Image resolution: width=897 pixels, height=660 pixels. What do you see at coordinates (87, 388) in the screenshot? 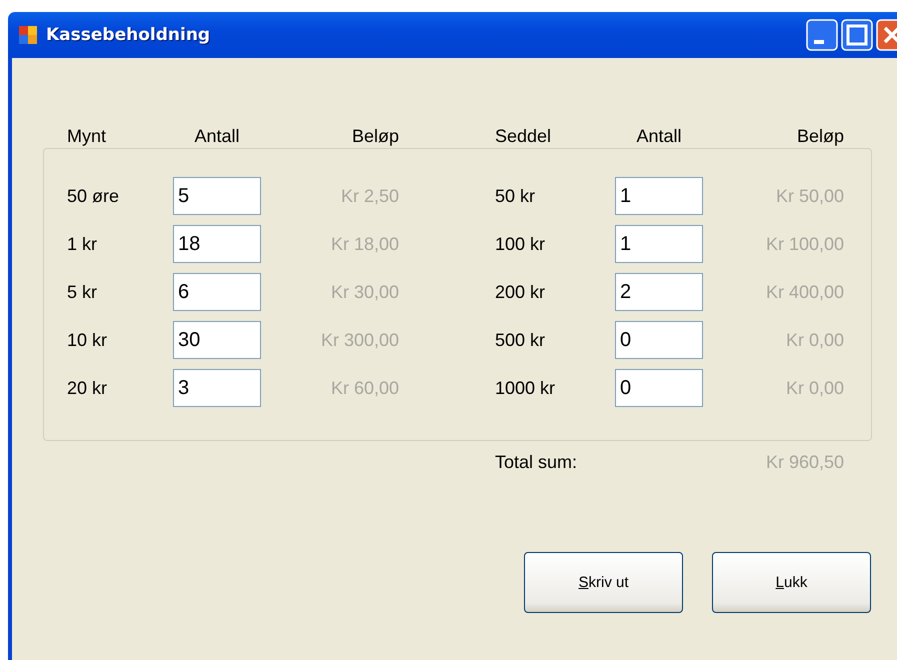
I see `denomination-label: 20 kr` at bounding box center [87, 388].